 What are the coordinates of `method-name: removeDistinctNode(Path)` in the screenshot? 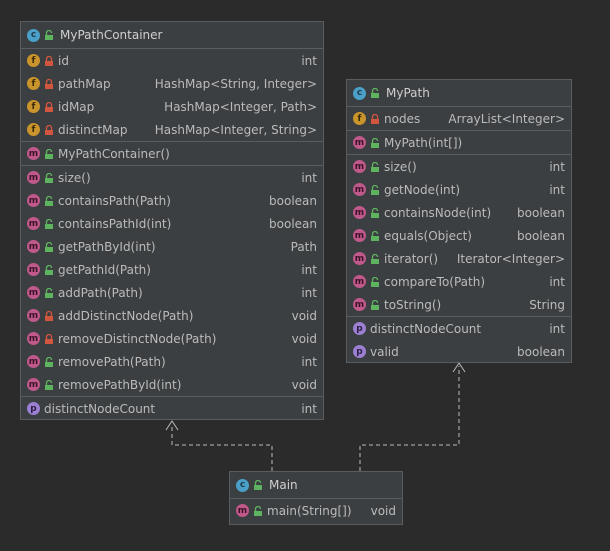 It's located at (137, 338).